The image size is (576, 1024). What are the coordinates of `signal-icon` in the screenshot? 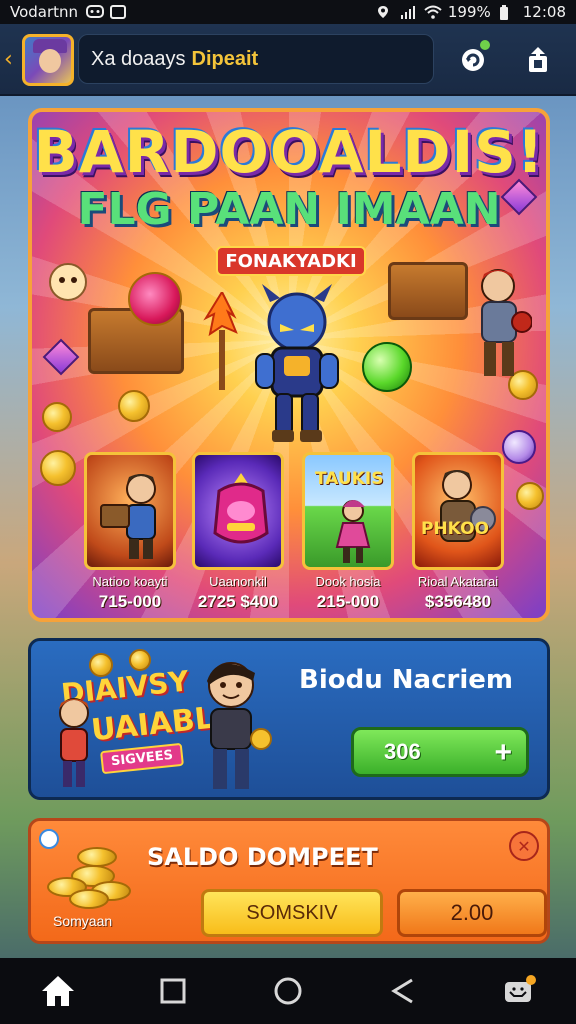 It's located at (408, 12).